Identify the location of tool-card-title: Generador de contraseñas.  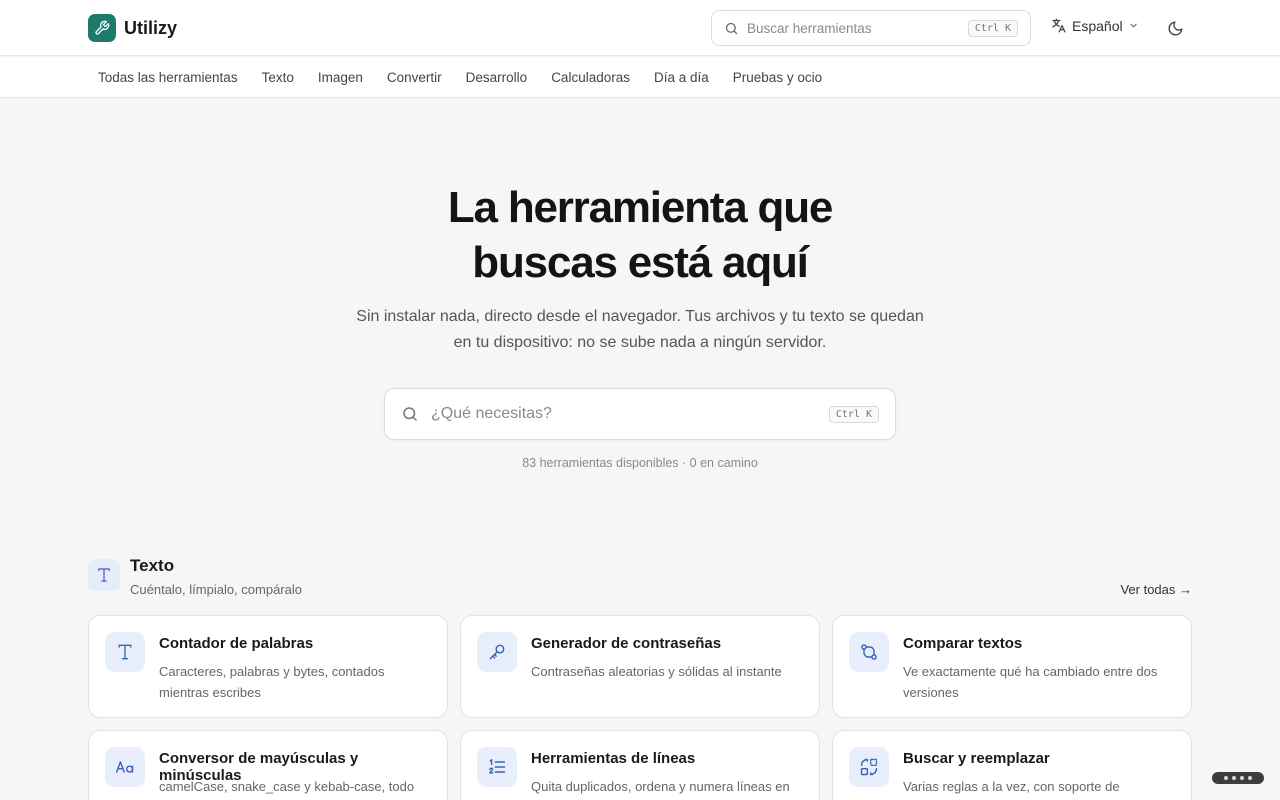
(626, 643).